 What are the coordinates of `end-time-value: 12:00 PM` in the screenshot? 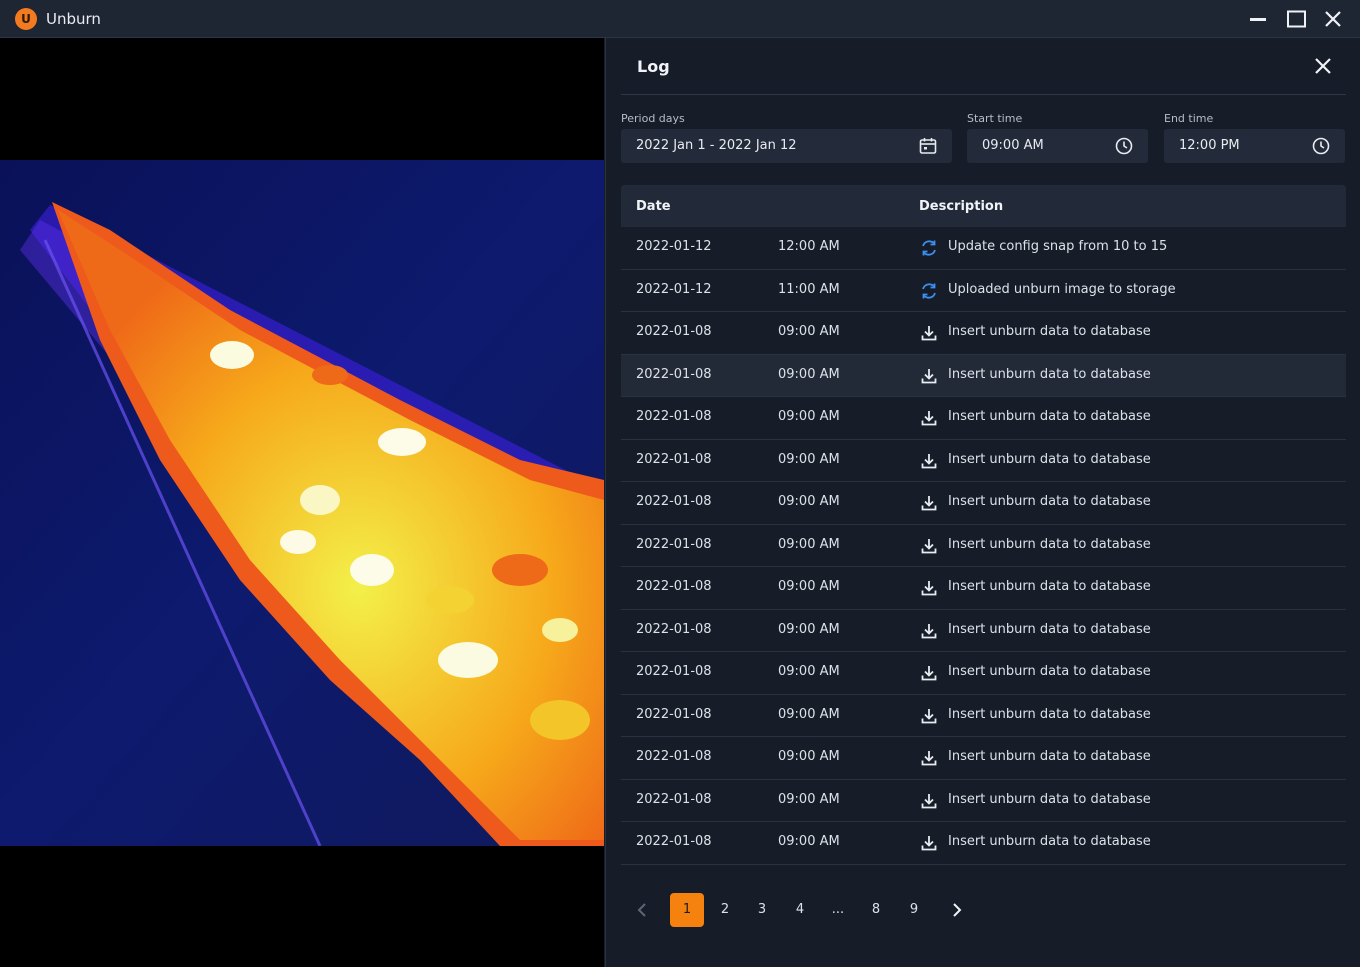 It's located at (1209, 145).